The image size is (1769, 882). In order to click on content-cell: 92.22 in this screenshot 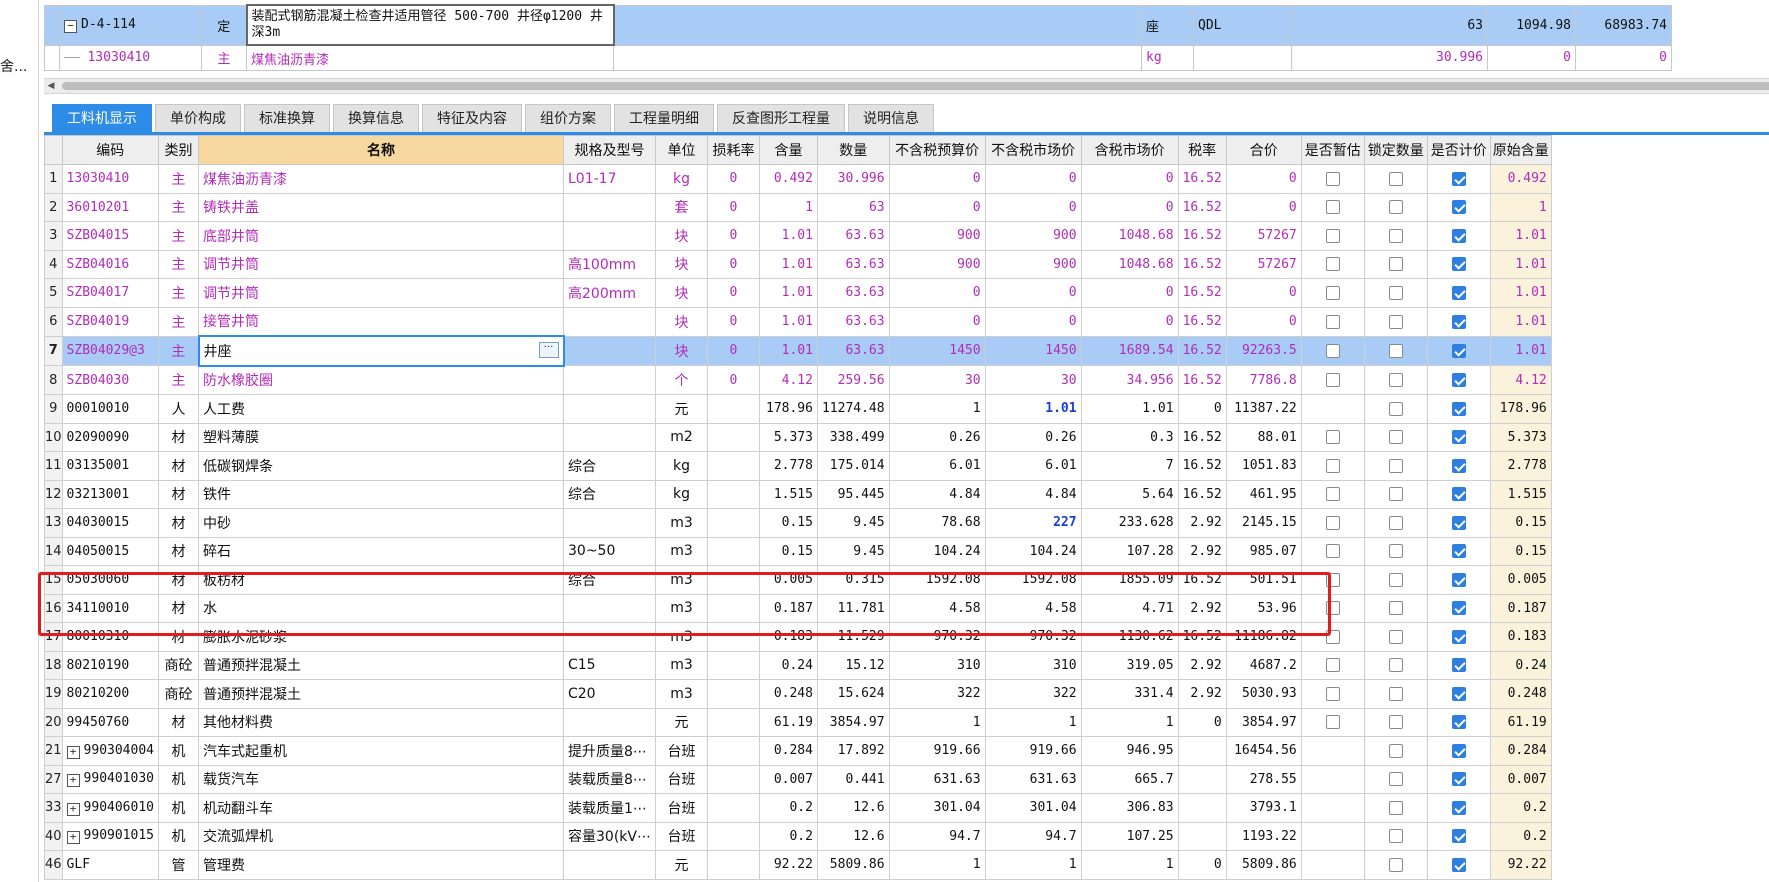, I will do `click(788, 865)`.